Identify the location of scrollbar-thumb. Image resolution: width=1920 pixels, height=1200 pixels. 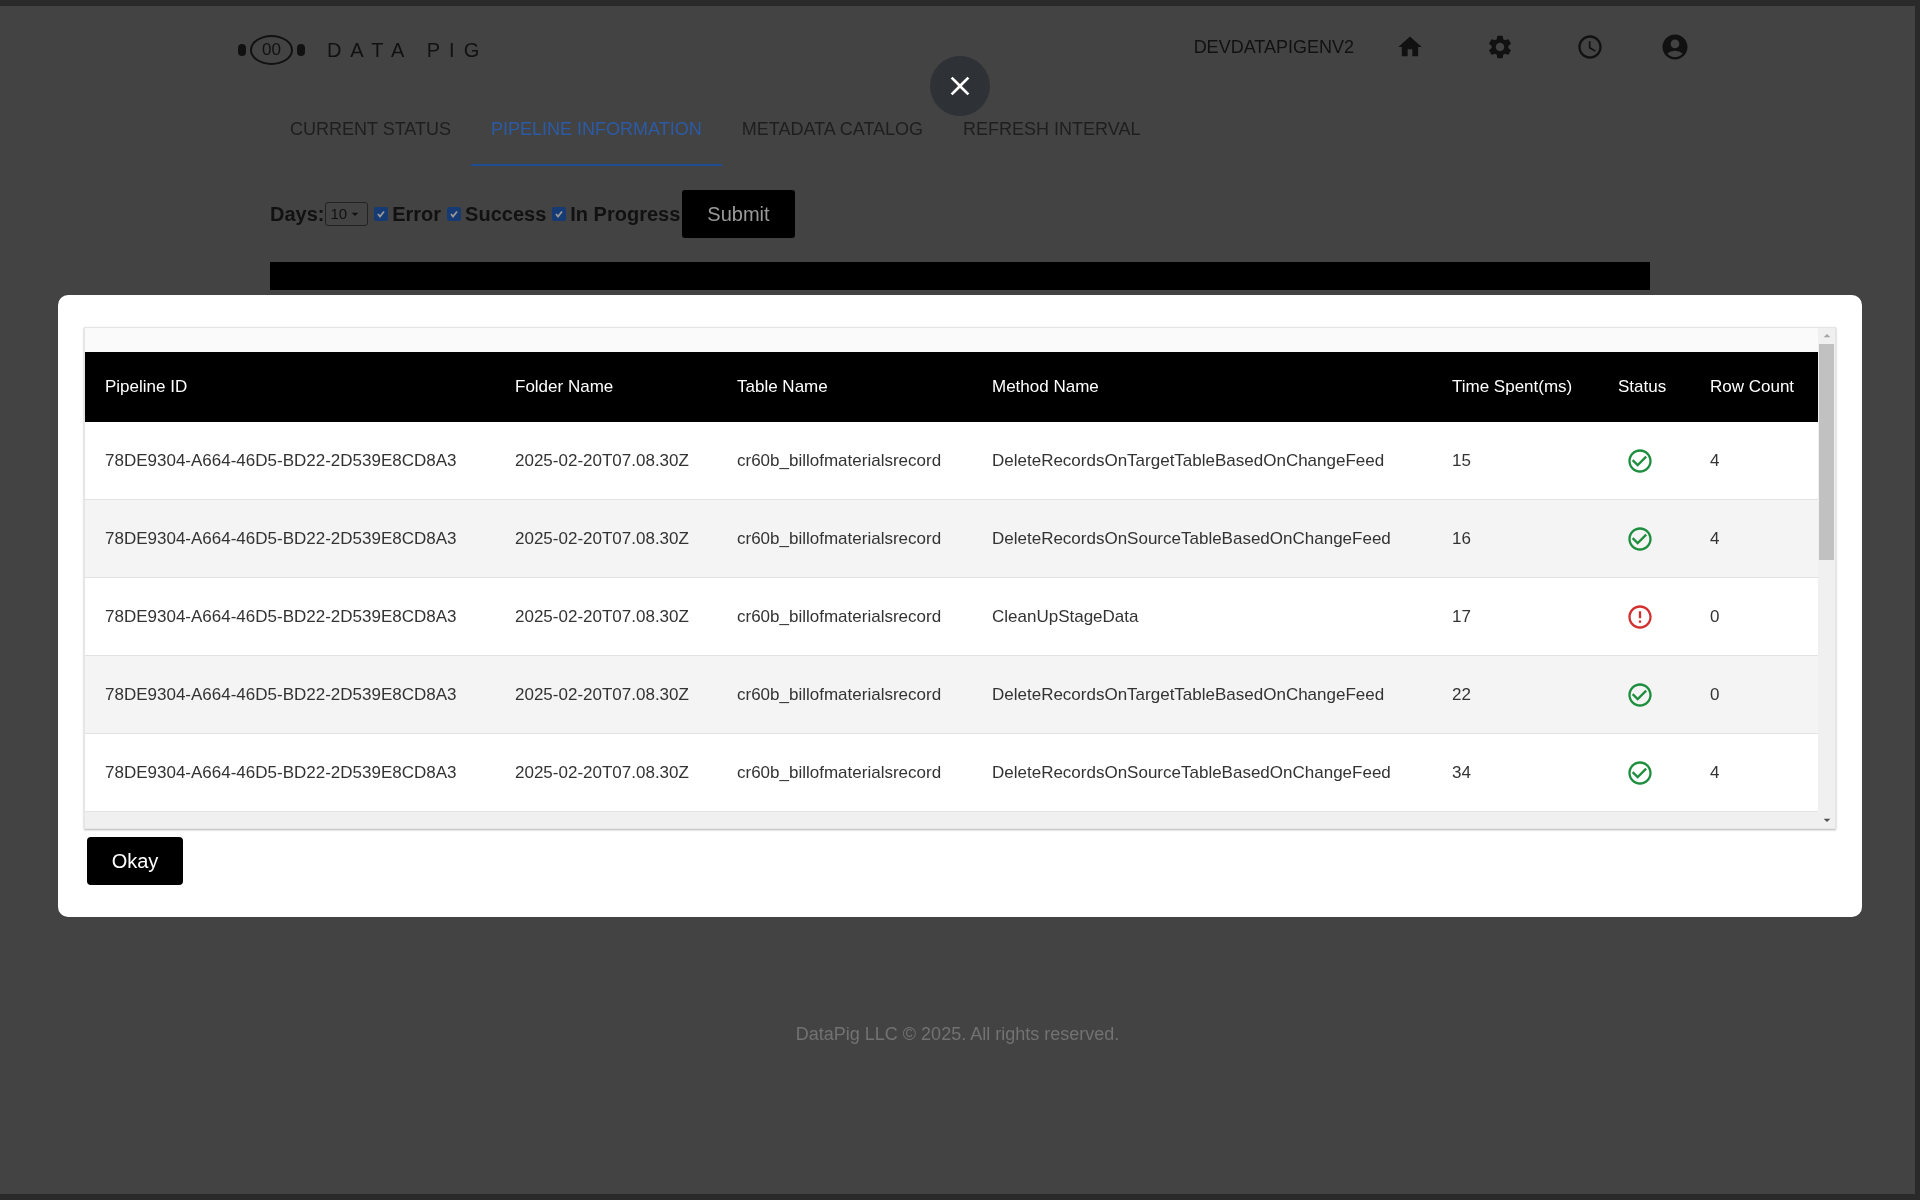
(1826, 452).